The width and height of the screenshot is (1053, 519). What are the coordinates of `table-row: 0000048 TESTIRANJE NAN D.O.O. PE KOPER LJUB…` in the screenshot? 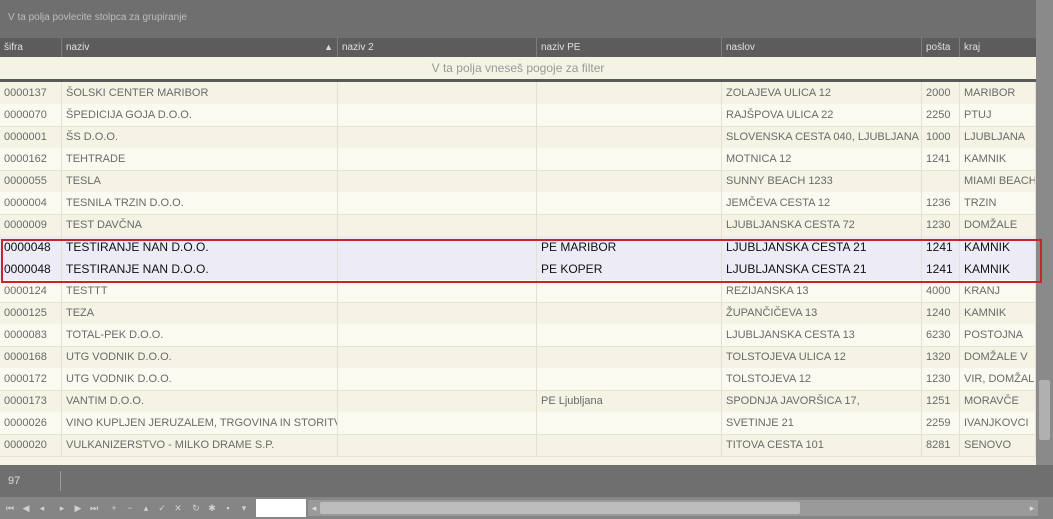 It's located at (518, 269).